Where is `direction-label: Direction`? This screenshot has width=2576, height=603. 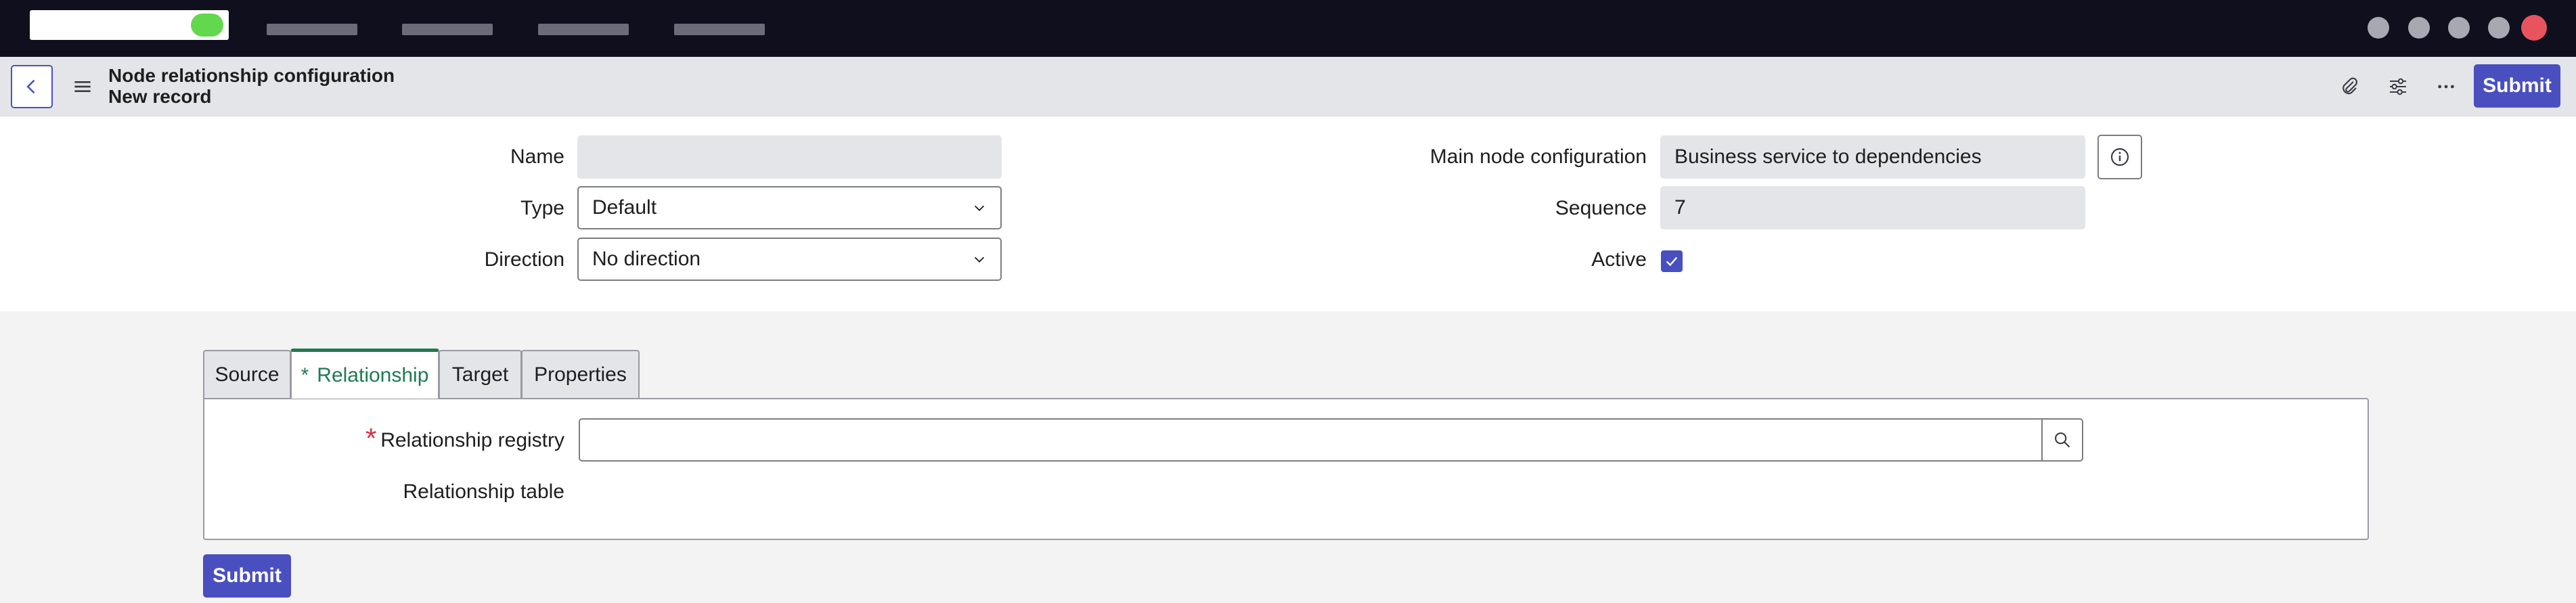 direction-label: Direction is located at coordinates (524, 259).